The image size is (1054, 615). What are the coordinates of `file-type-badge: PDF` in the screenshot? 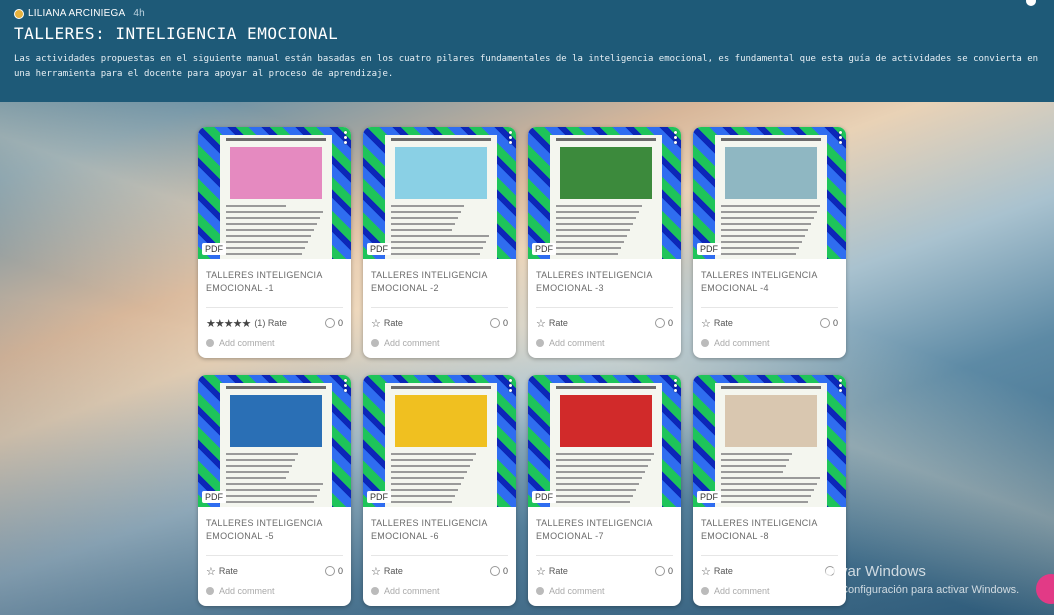 It's located at (379, 249).